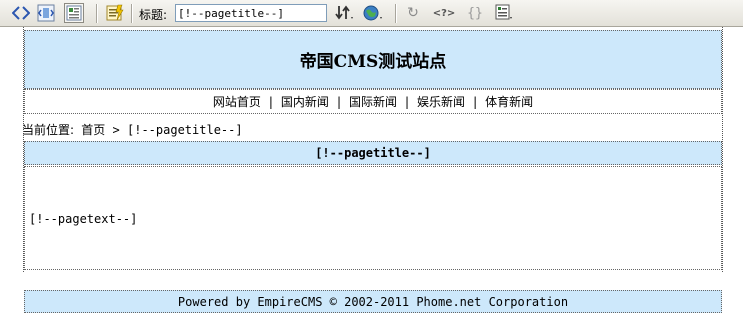 The width and height of the screenshot is (743, 334). I want to click on breadcrumb: 当前位置: 首页 > [!--pagetitle--], so click(132, 129).